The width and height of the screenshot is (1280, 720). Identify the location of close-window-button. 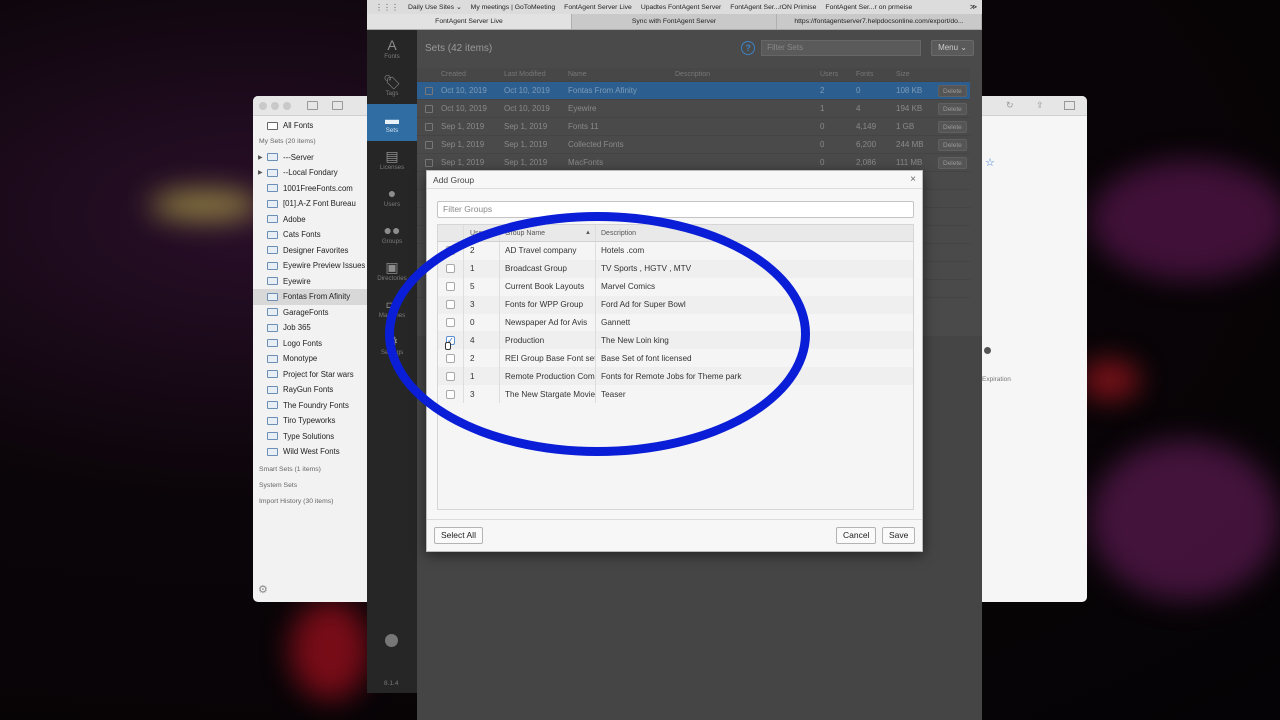
(263, 105).